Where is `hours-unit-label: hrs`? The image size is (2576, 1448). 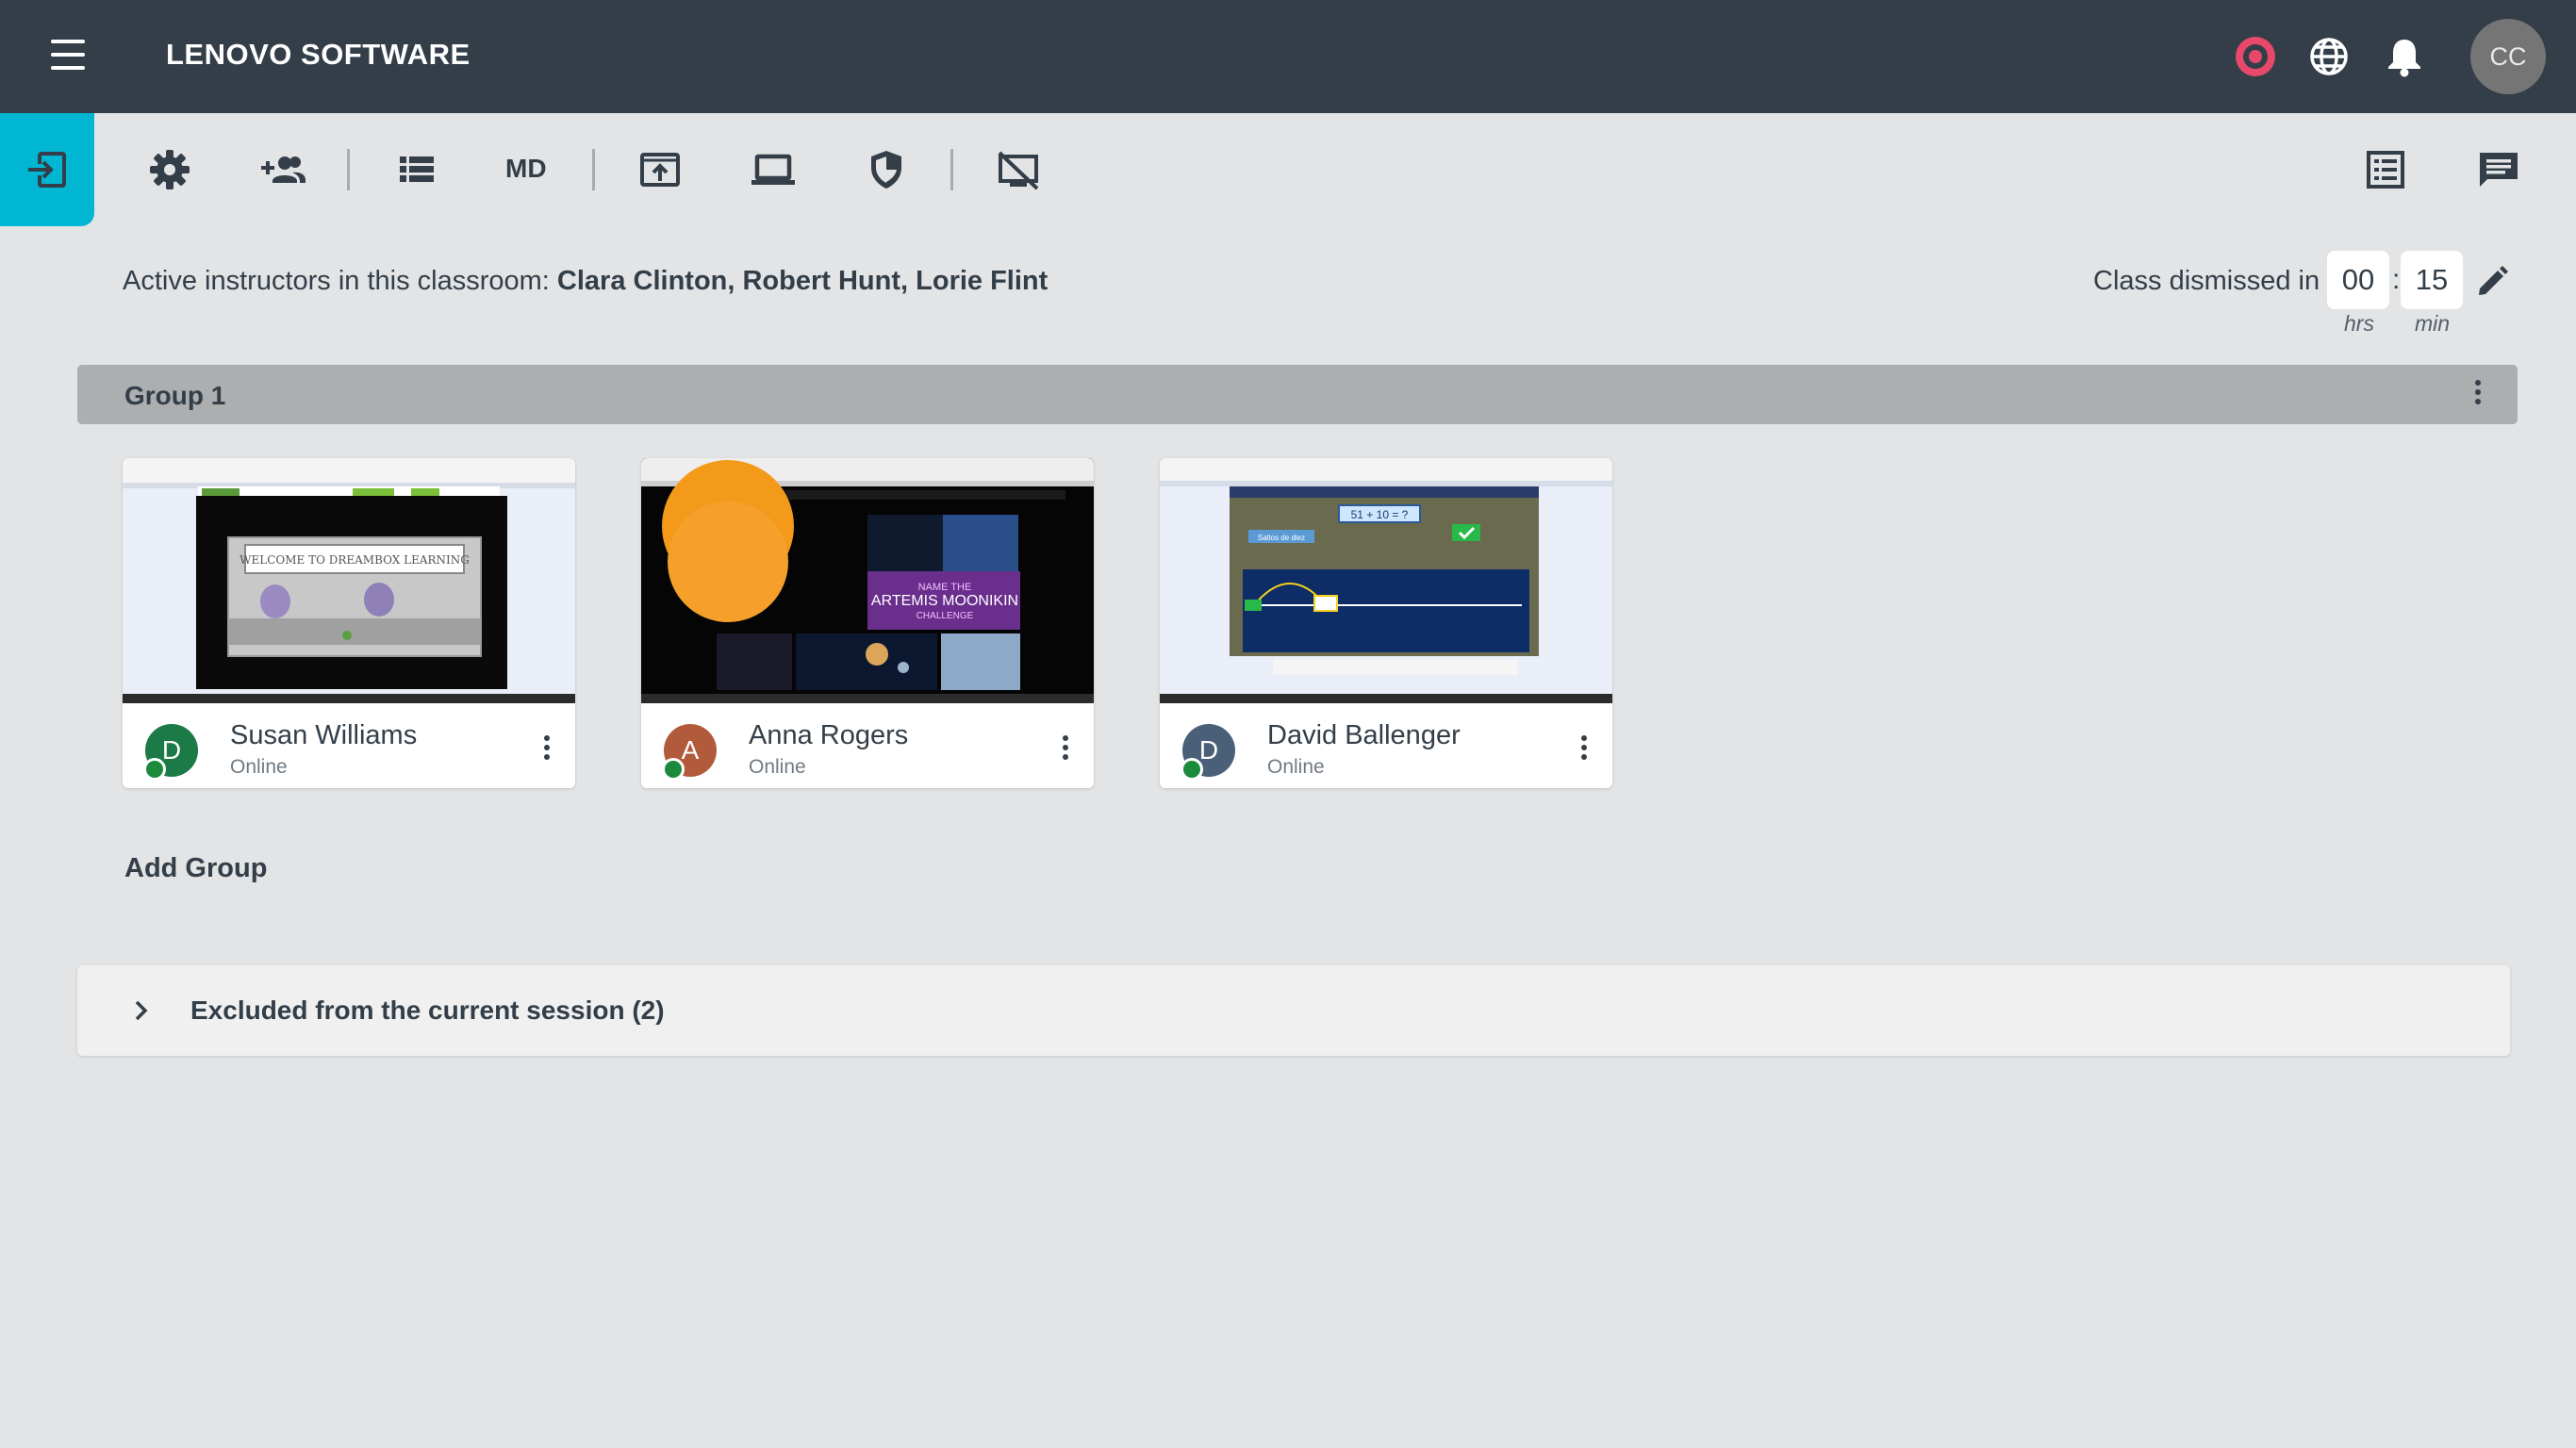
hours-unit-label: hrs is located at coordinates (2359, 323).